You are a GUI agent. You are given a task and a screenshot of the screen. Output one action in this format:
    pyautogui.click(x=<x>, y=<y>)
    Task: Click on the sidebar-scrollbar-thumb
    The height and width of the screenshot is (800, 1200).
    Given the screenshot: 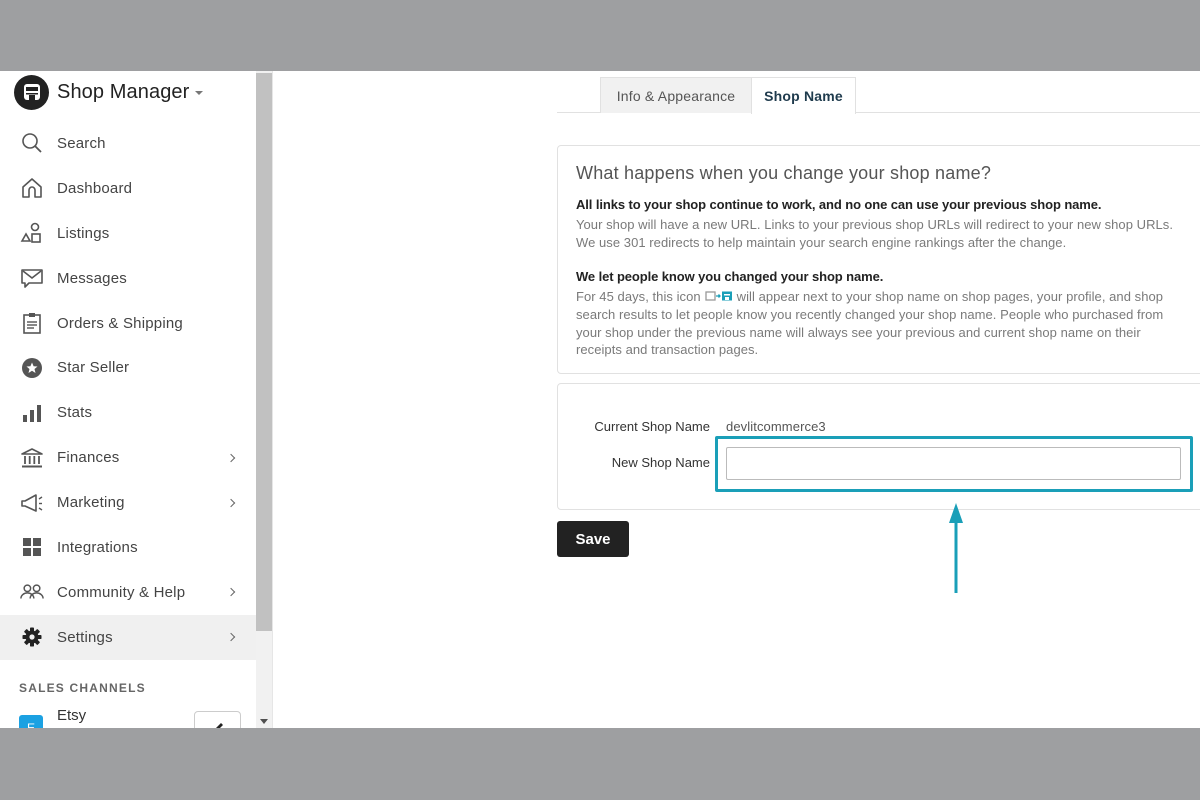 What is the action you would take?
    pyautogui.click(x=264, y=352)
    